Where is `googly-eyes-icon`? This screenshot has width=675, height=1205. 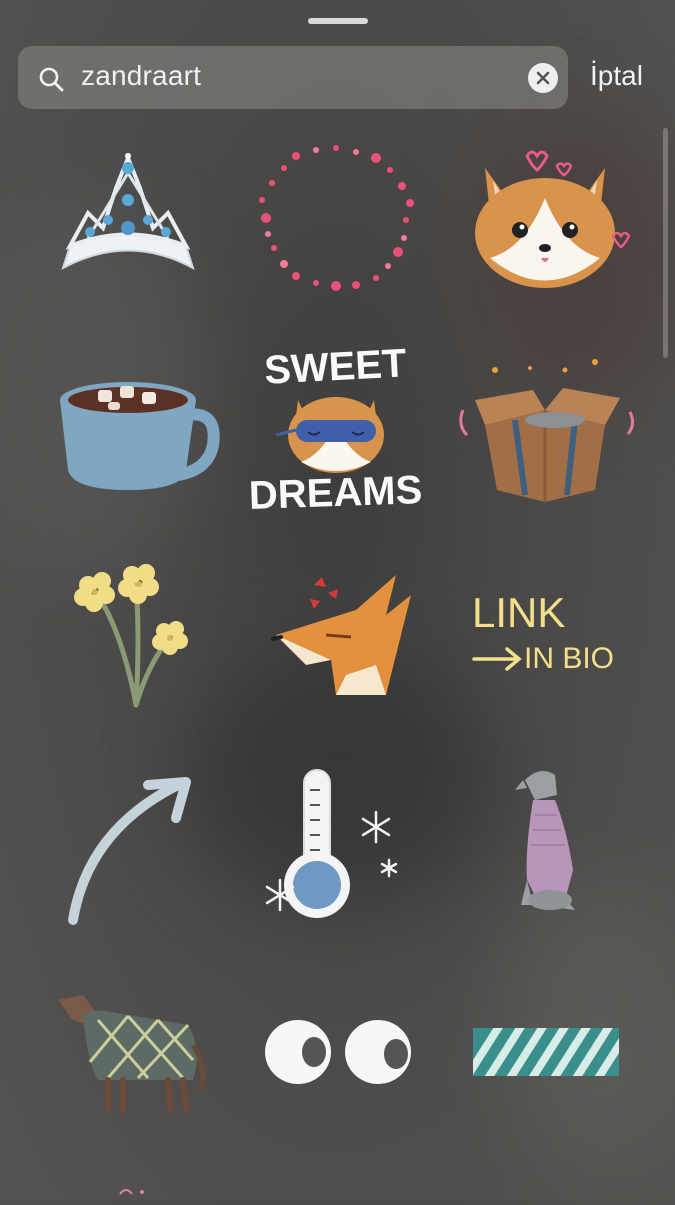 googly-eyes-icon is located at coordinates (338, 1052).